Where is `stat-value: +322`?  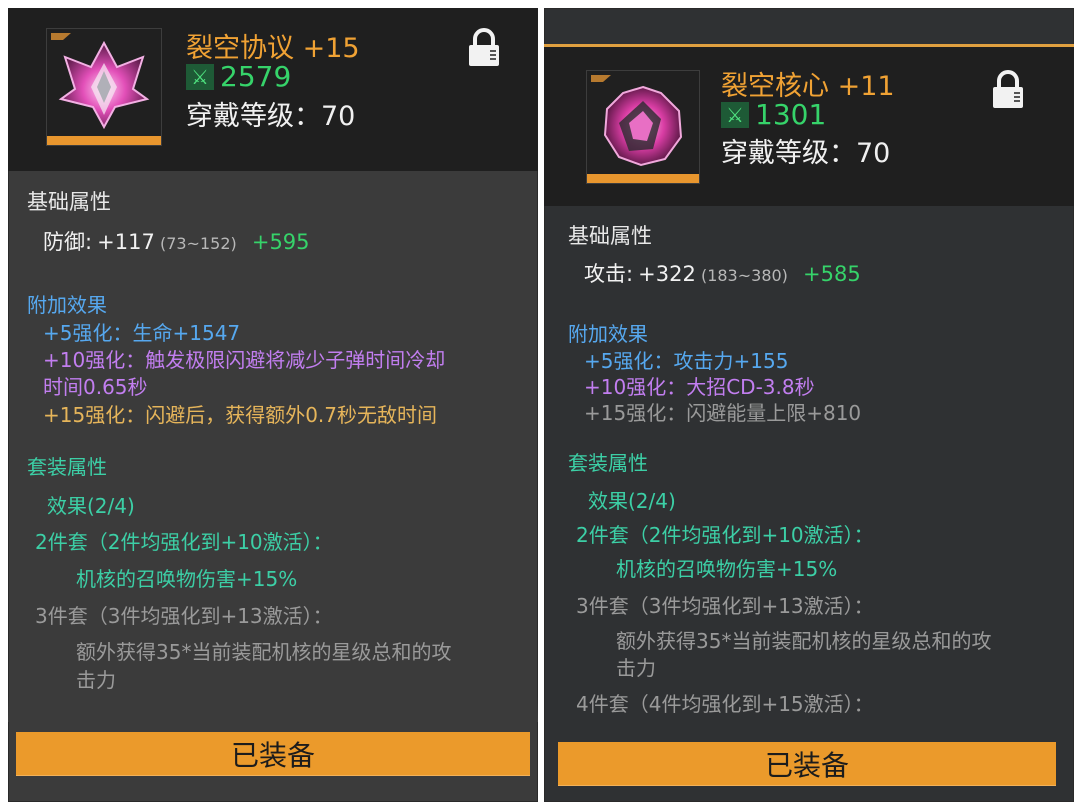 stat-value: +322 is located at coordinates (667, 274).